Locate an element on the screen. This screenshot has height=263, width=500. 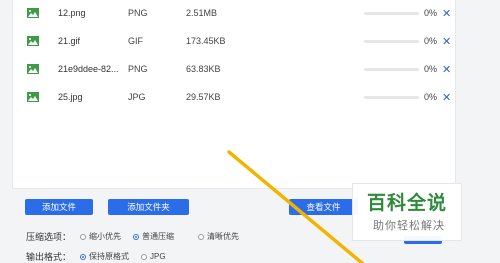
file-size: 2.51MB is located at coordinates (202, 13).